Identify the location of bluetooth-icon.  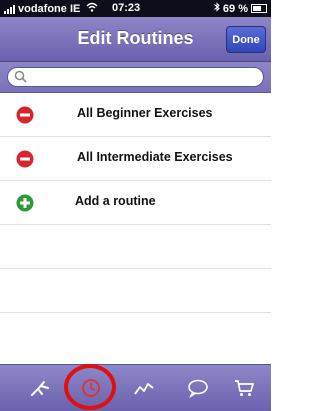
(217, 8).